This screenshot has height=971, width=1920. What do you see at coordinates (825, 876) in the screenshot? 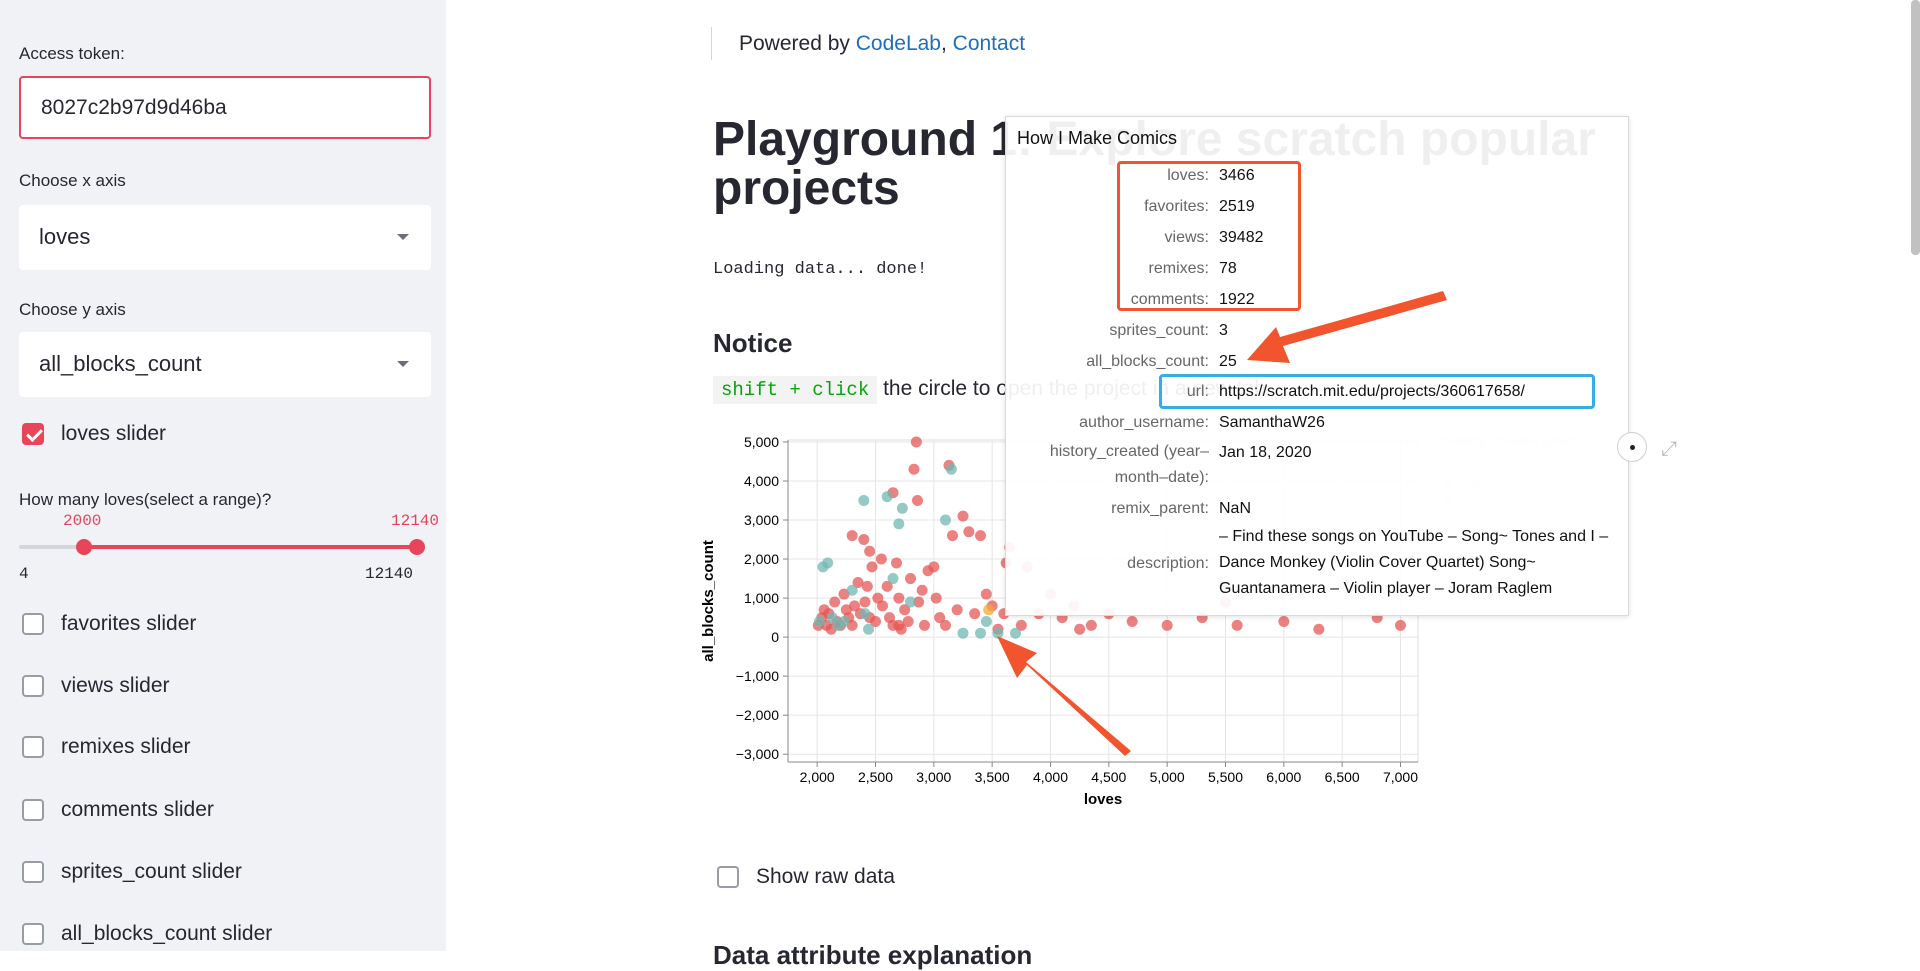
I see `show-raw-label: Show raw data` at bounding box center [825, 876].